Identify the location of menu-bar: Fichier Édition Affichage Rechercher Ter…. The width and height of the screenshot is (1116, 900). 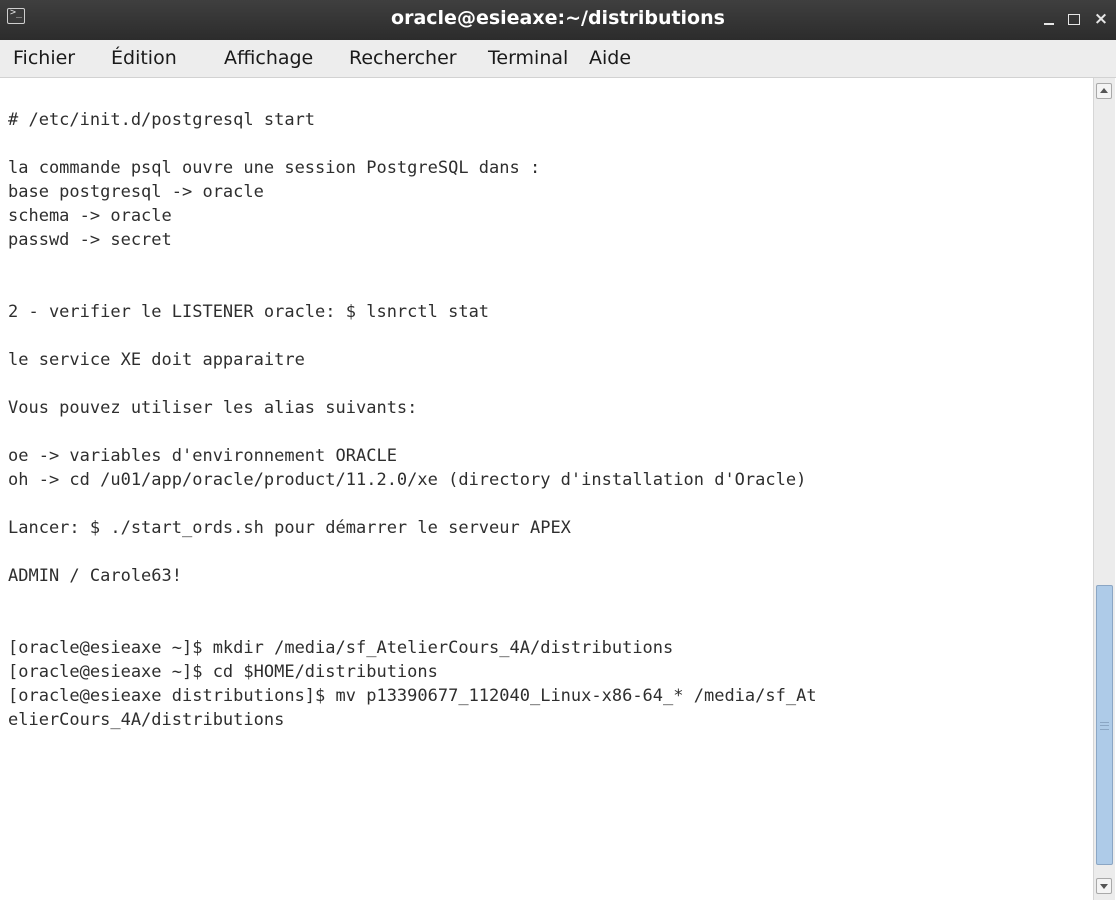
(558, 59).